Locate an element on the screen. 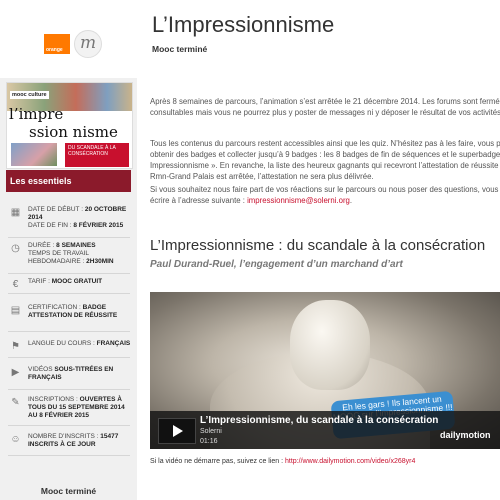 Image resolution: width=500 pixels, height=500 pixels. hero-red-caption: DU SCANDALE À LA CONSÉCRATION is located at coordinates (97, 155).